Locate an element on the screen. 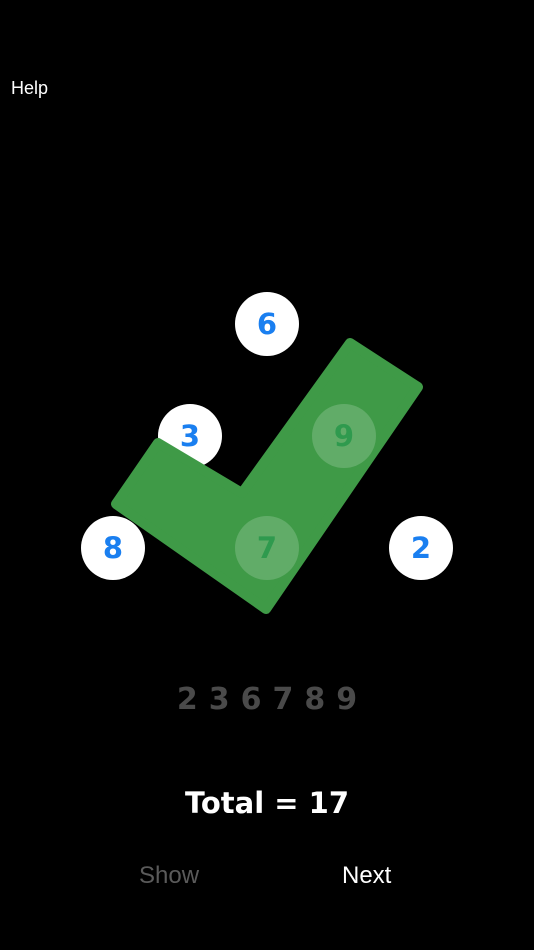 Image resolution: width=534 pixels, height=950 pixels. number-circle-center: 7 is located at coordinates (267, 548).